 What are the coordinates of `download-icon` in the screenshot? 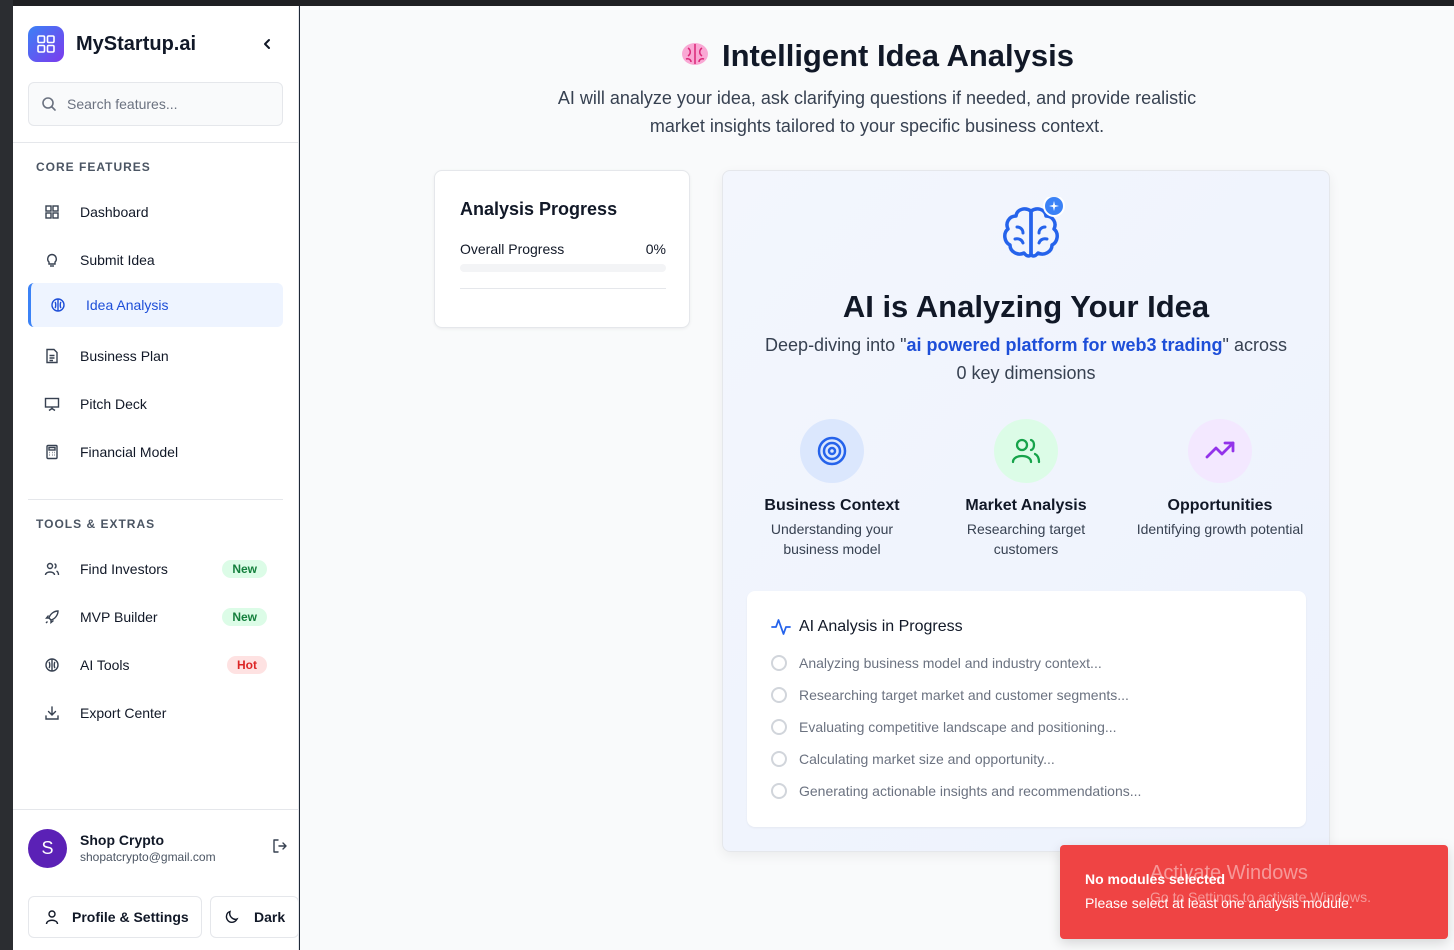 It's located at (52, 713).